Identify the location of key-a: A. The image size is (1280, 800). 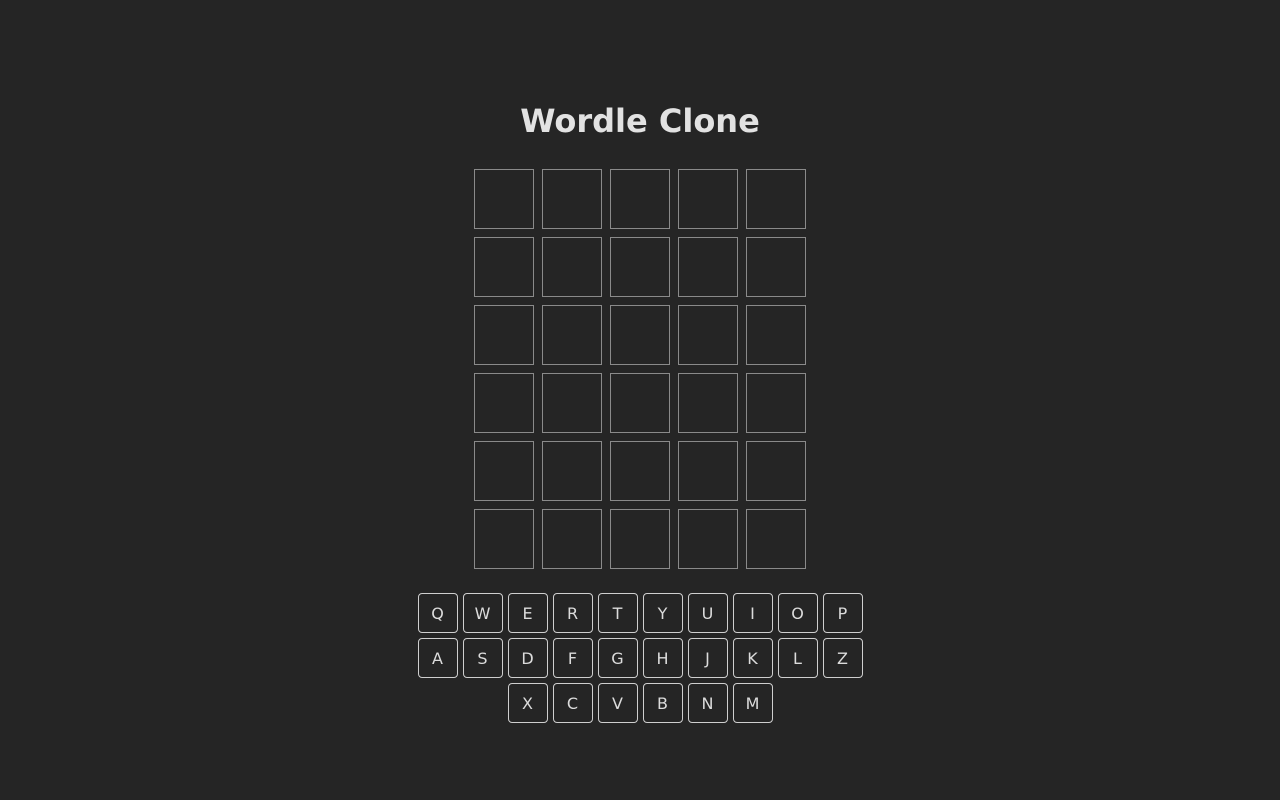
(437, 658).